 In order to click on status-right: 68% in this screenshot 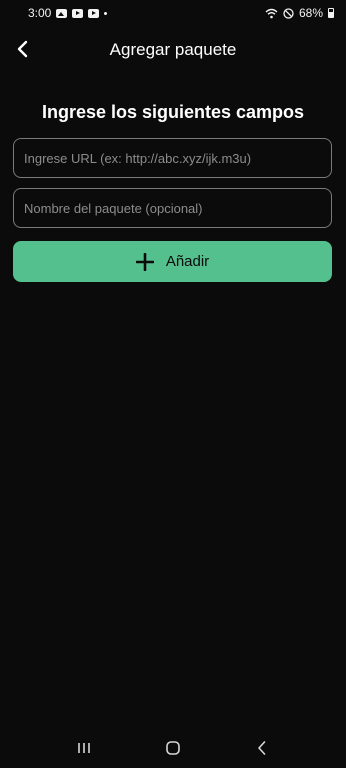, I will do `click(299, 13)`.